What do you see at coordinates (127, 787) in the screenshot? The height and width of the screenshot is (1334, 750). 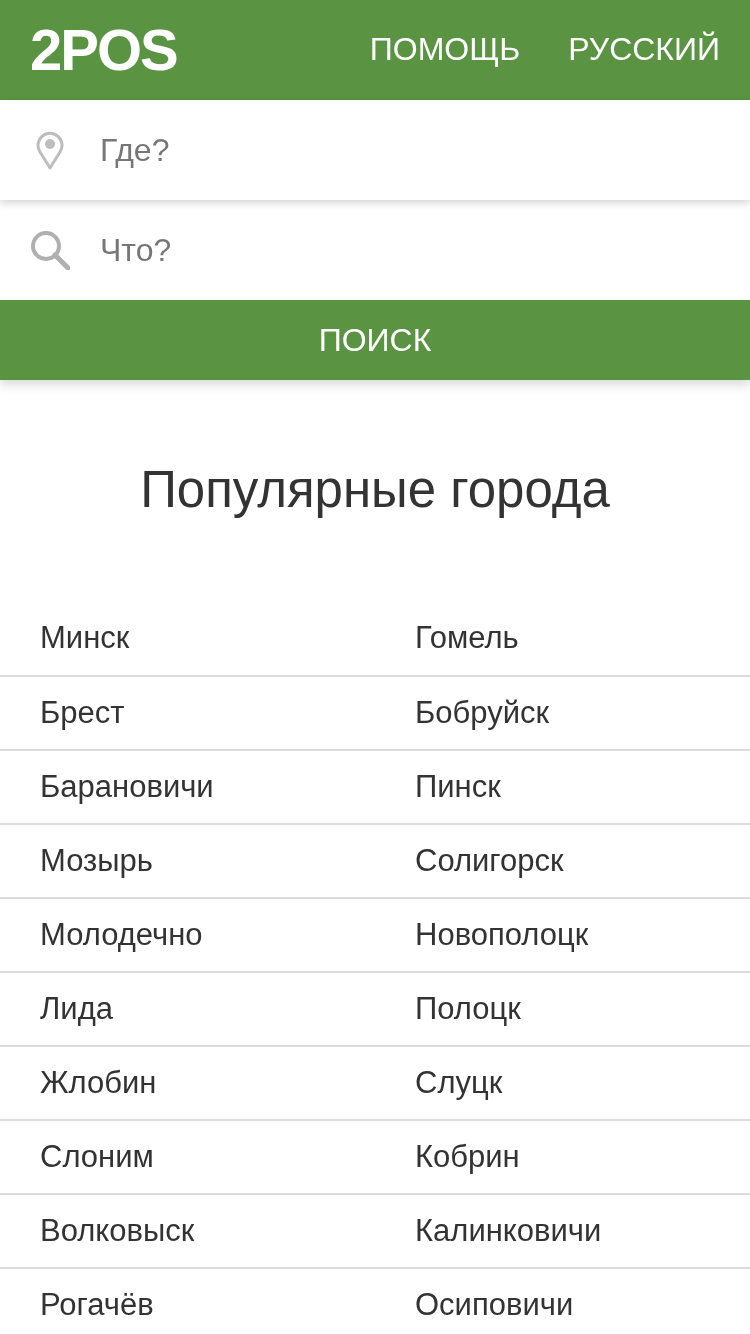 I see `city-link: Барановичи` at bounding box center [127, 787].